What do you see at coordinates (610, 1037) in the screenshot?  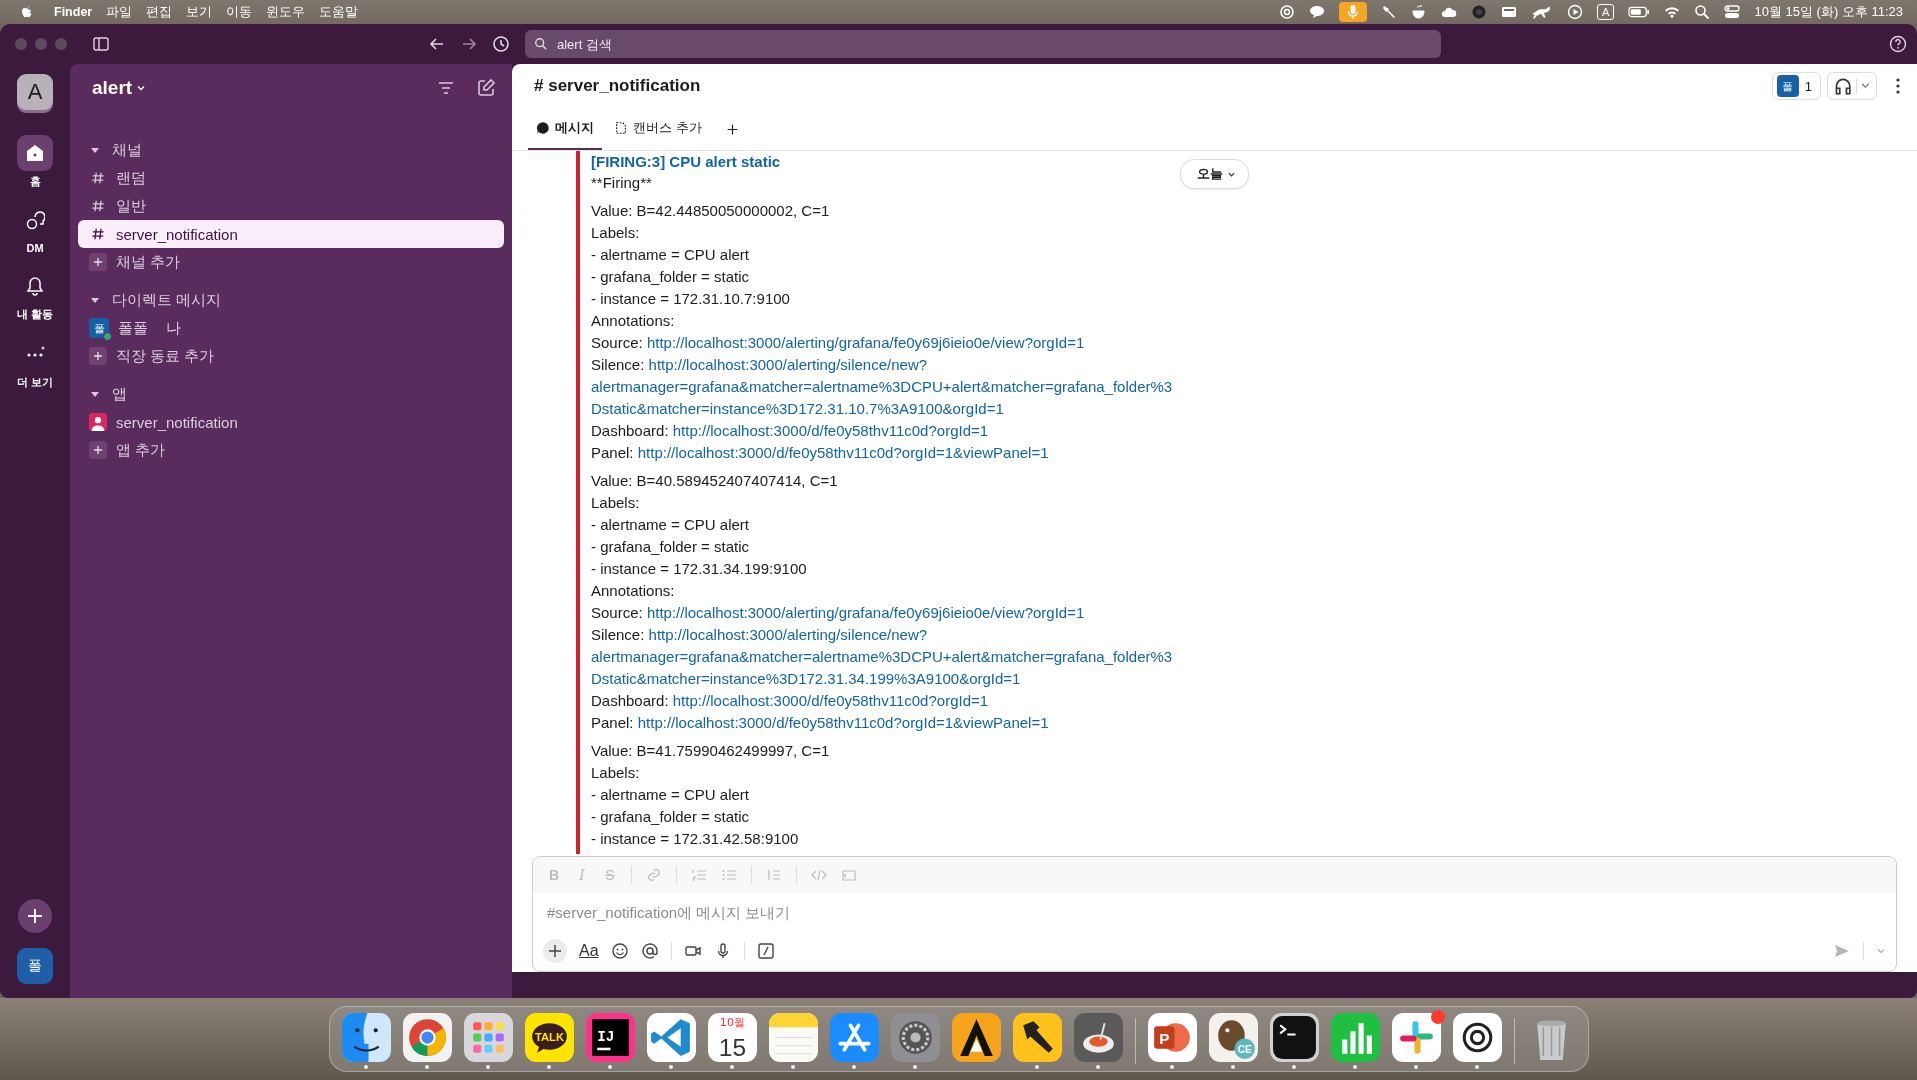 I see `ide-app-icon: IJ` at bounding box center [610, 1037].